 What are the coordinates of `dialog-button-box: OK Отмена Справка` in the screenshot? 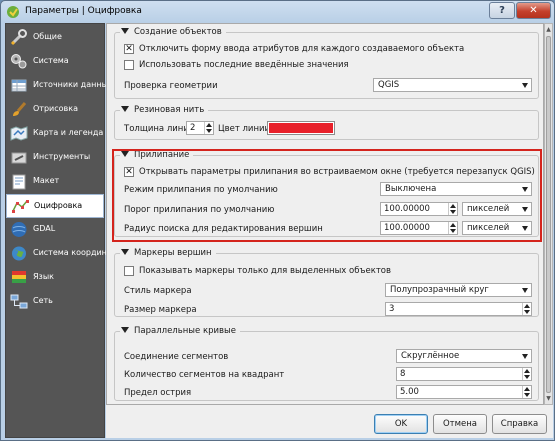 It's located at (329, 421).